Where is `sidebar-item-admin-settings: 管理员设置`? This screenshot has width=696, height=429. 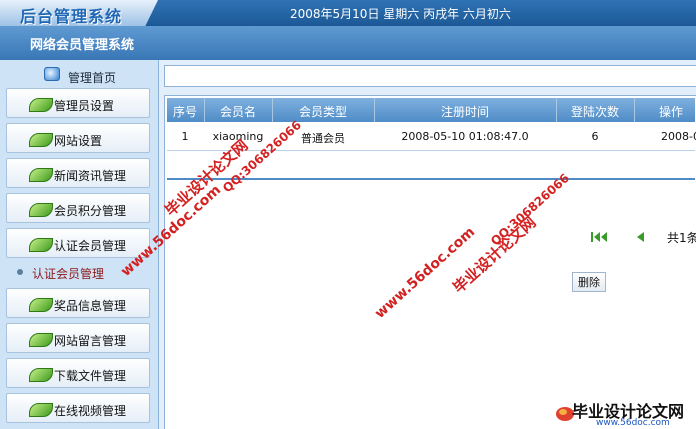
sidebar-item-admin-settings: 管理员设置 is located at coordinates (78, 103).